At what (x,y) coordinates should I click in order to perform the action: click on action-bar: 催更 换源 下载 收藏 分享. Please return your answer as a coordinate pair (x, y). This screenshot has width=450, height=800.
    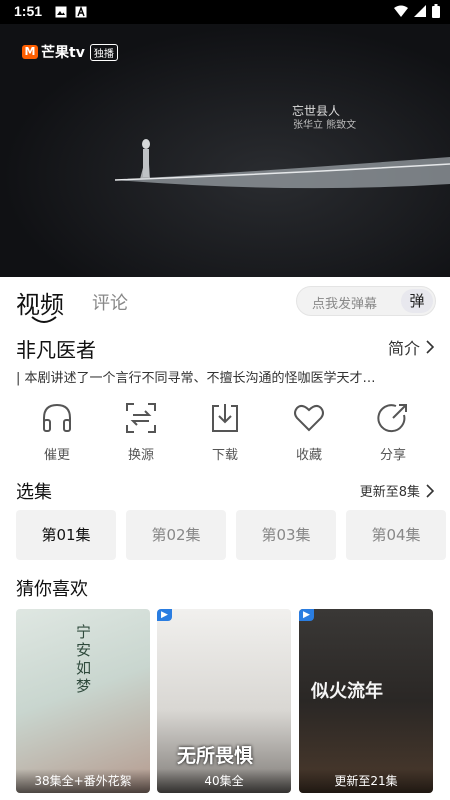
    Looking at the image, I should click on (225, 431).